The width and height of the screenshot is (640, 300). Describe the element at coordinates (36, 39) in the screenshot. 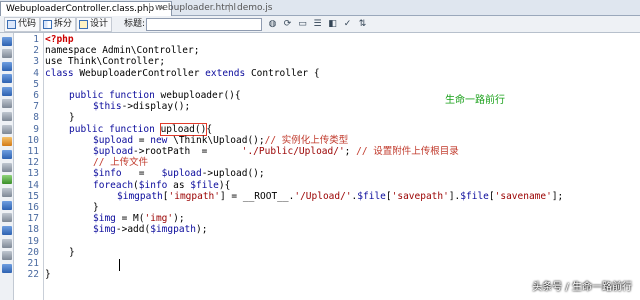

I see `line-number: 1` at that location.